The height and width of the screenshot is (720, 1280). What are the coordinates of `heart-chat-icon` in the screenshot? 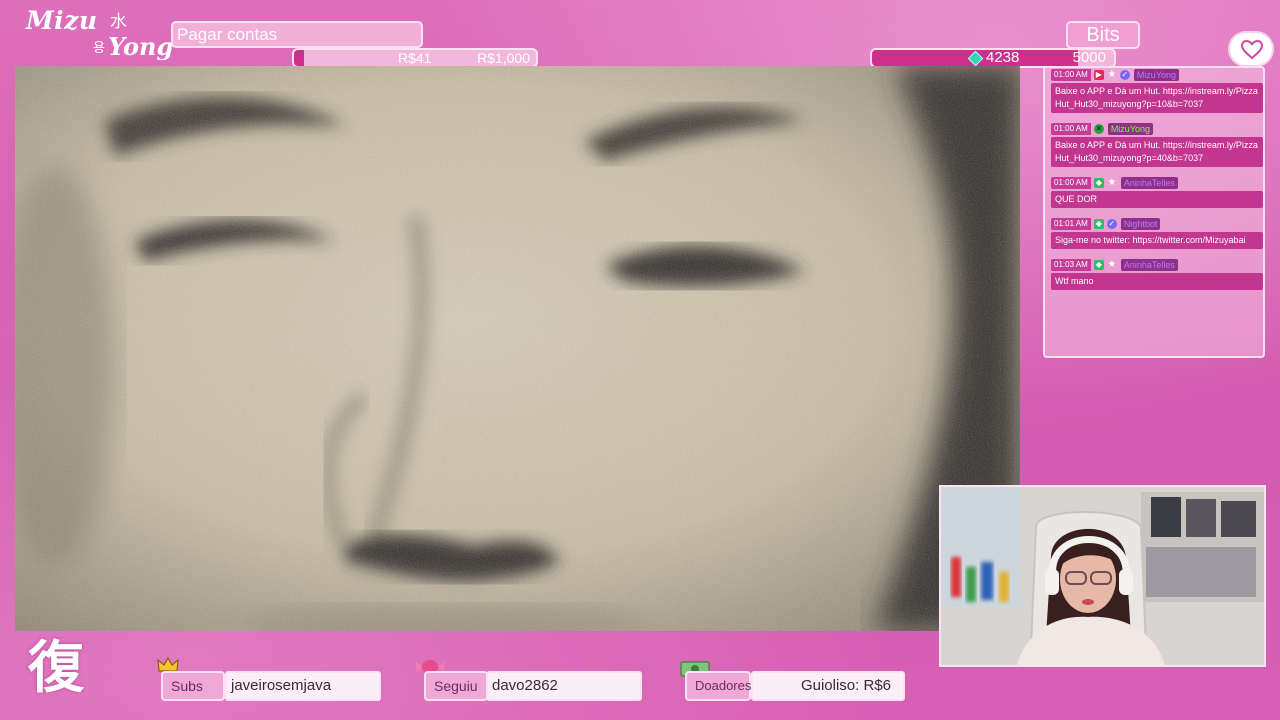 It's located at (1251, 49).